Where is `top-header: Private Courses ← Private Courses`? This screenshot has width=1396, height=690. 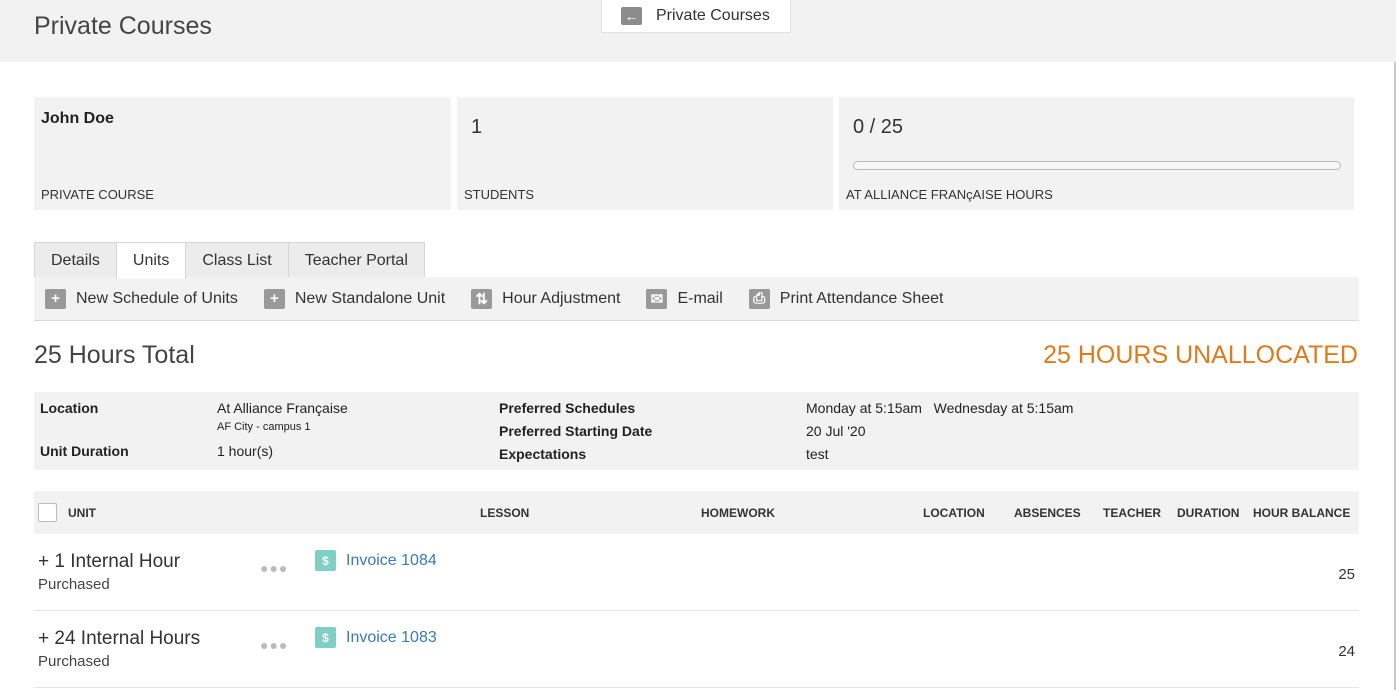 top-header: Private Courses ← Private Courses is located at coordinates (698, 31).